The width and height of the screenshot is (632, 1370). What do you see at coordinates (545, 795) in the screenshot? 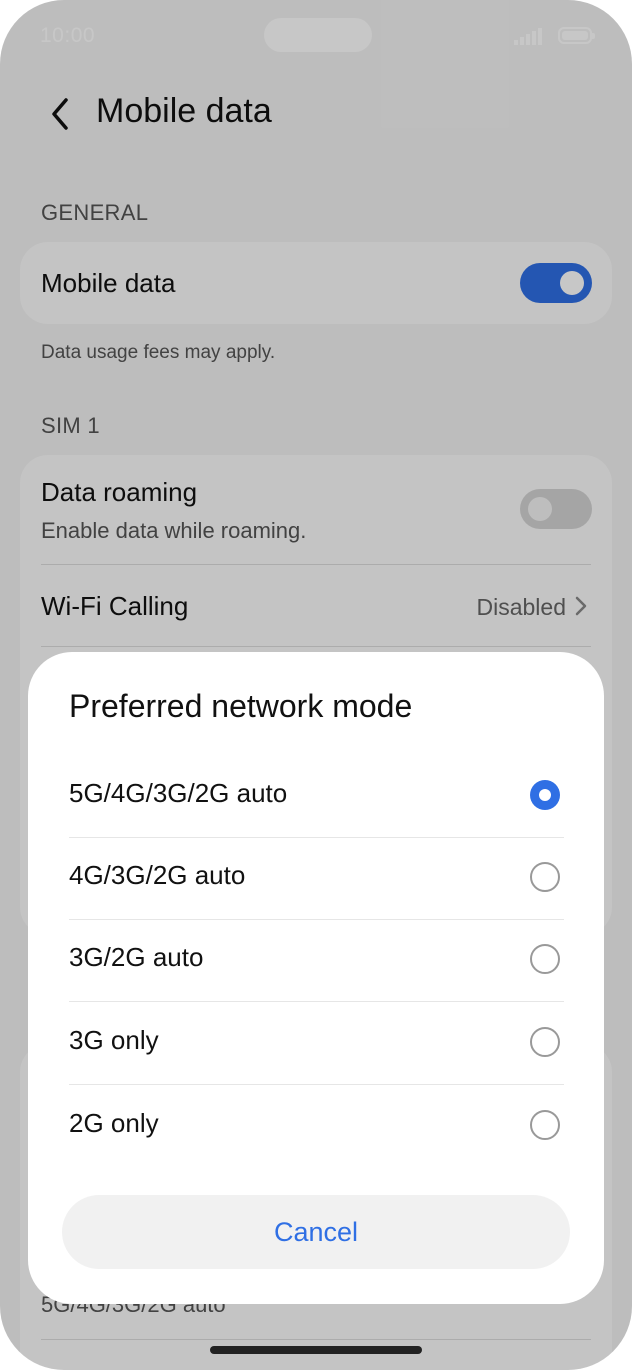
I see `radio-selected-icon` at bounding box center [545, 795].